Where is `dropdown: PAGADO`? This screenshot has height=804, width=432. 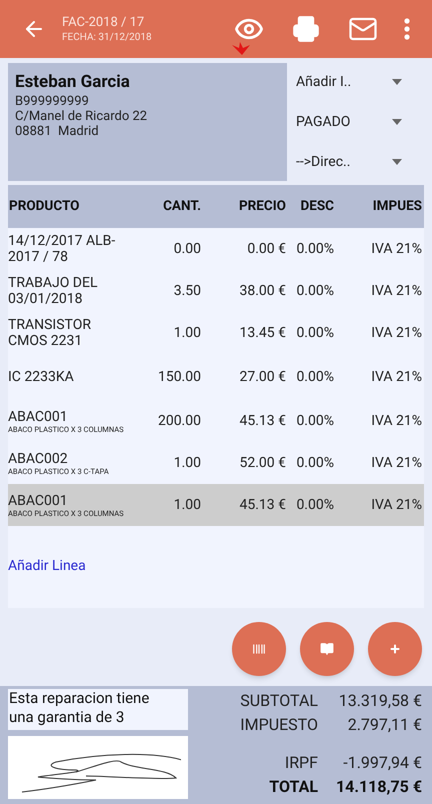
dropdown: PAGADO is located at coordinates (349, 122).